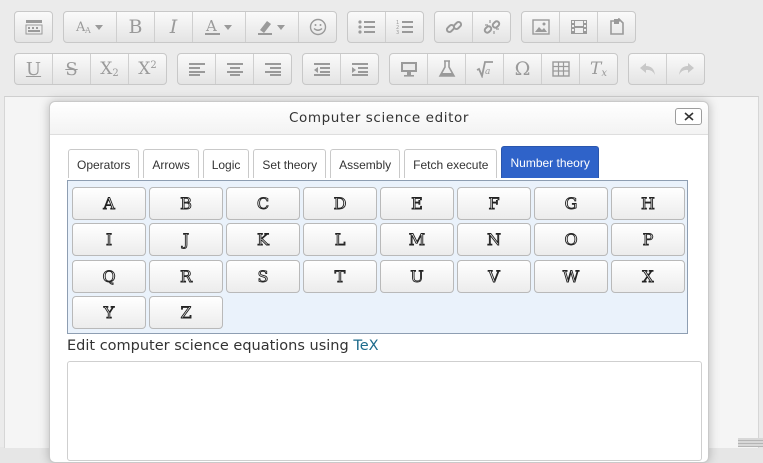 This screenshot has width=763, height=463. I want to click on key-m: M, so click(417, 240).